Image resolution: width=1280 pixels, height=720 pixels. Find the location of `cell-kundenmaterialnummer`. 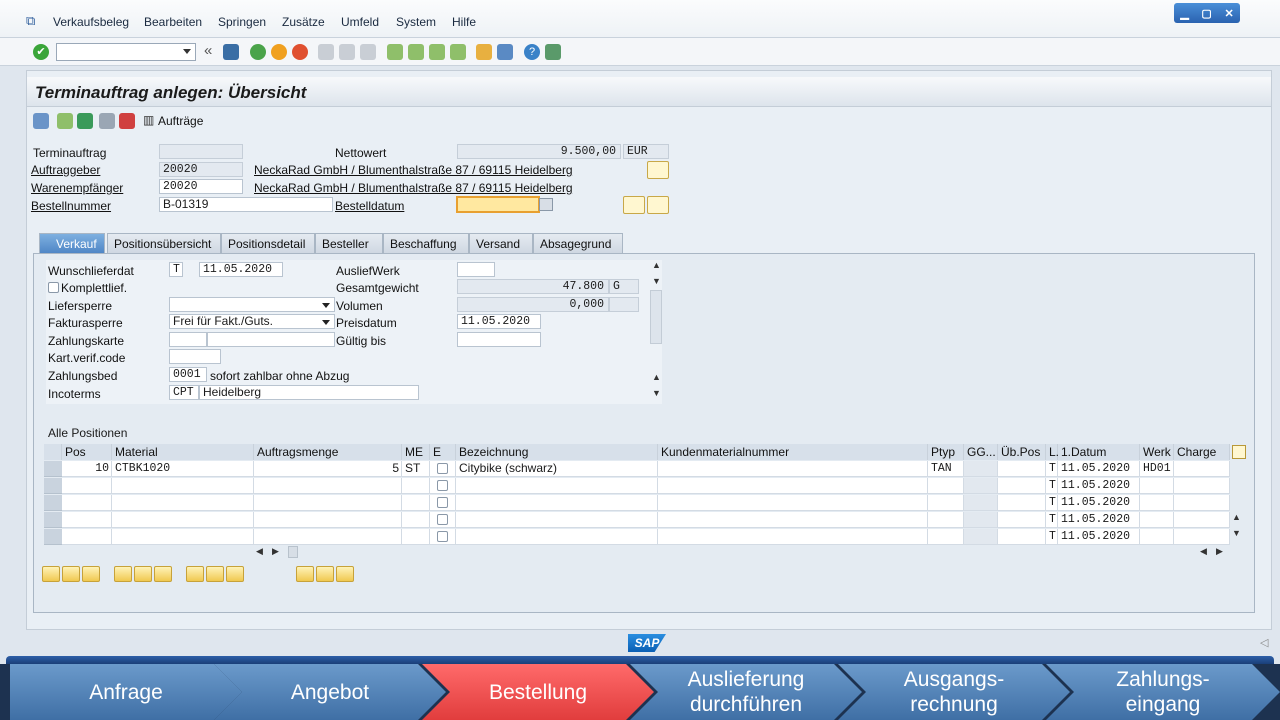

cell-kundenmaterialnummer is located at coordinates (793, 469).